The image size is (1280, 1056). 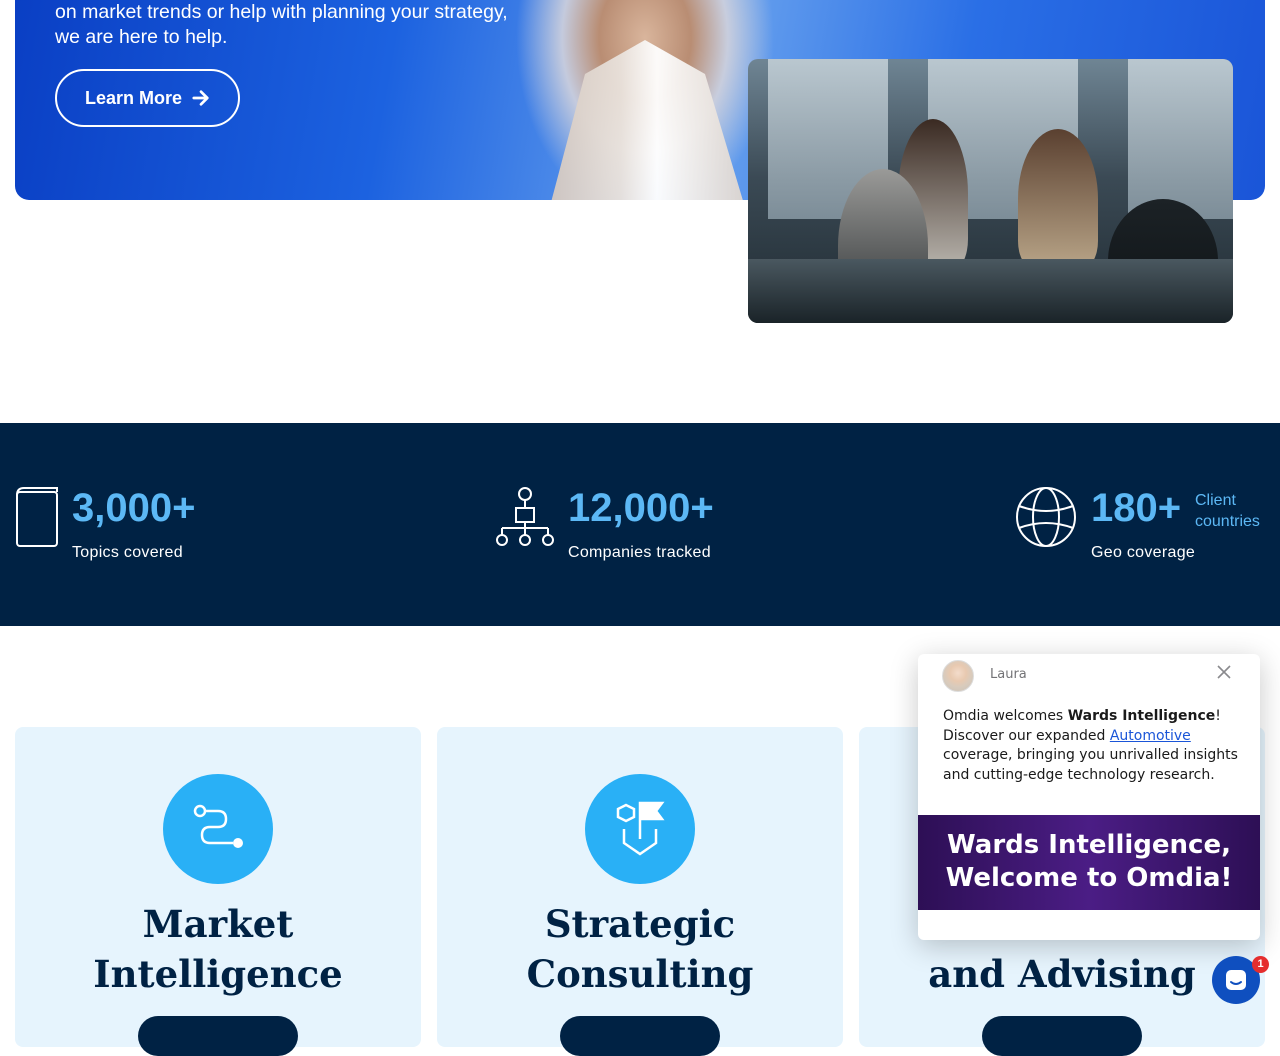 What do you see at coordinates (218, 924) in the screenshot?
I see `card-title-line1: Market` at bounding box center [218, 924].